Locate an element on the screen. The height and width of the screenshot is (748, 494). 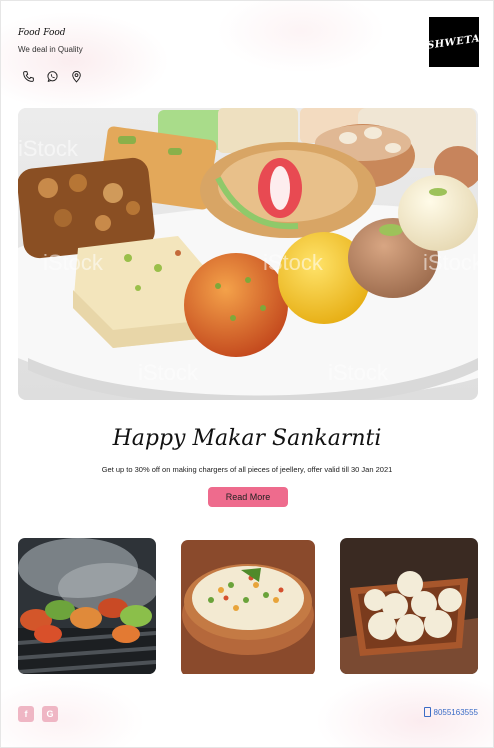
gallery-card-skewers is located at coordinates (87, 606).